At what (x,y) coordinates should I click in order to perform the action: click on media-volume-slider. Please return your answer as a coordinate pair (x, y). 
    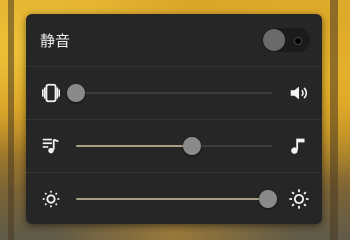
    Looking at the image, I should click on (174, 146).